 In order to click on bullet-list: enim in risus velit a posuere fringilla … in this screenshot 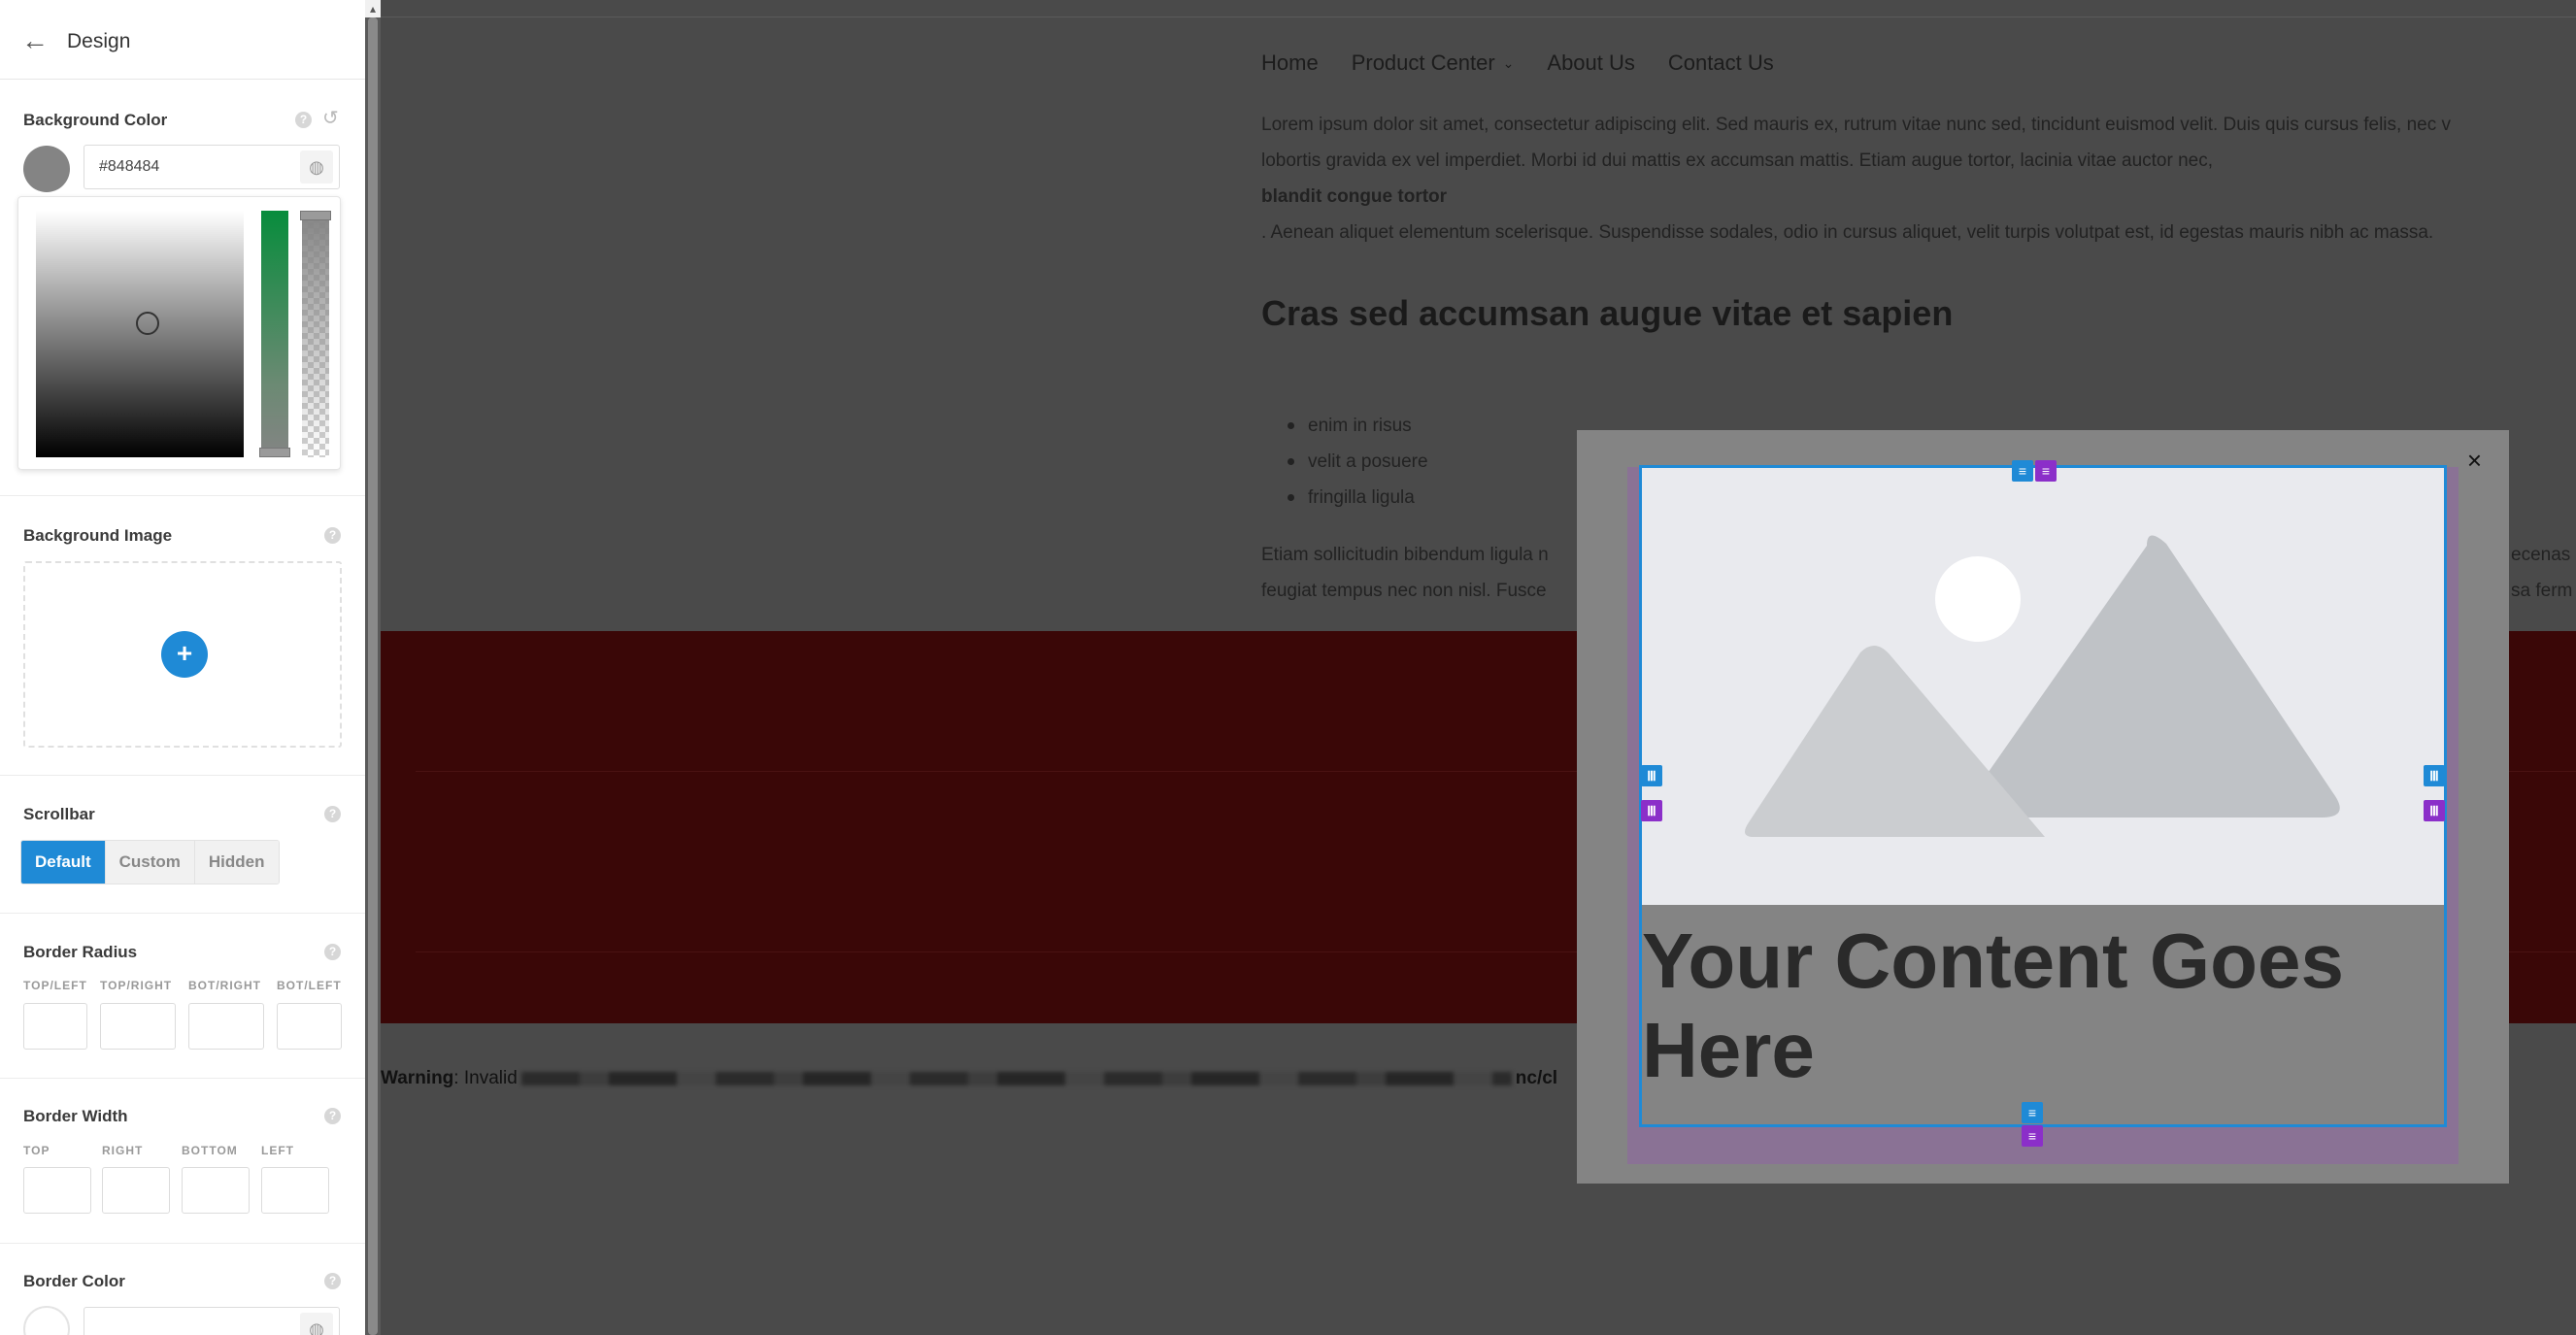, I will do `click(1345, 462)`.